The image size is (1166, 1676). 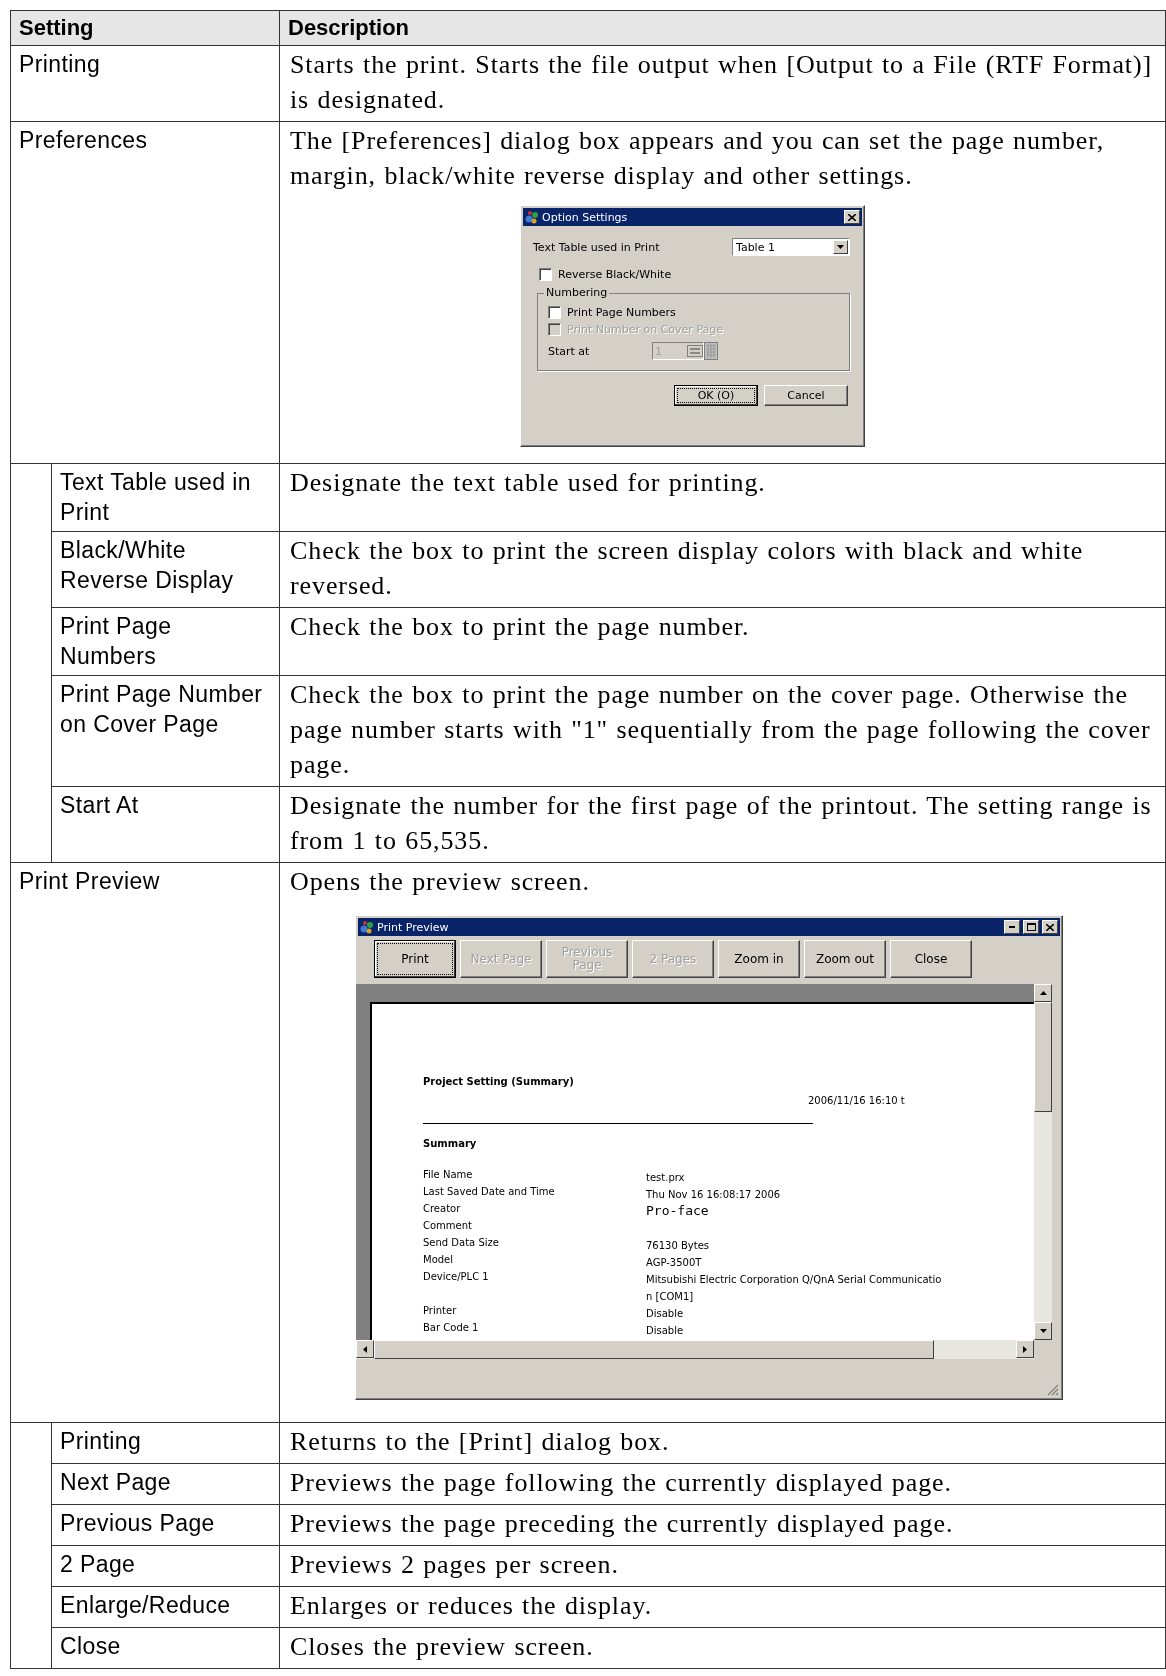 What do you see at coordinates (806, 395) in the screenshot?
I see `dialog-button: Cancel` at bounding box center [806, 395].